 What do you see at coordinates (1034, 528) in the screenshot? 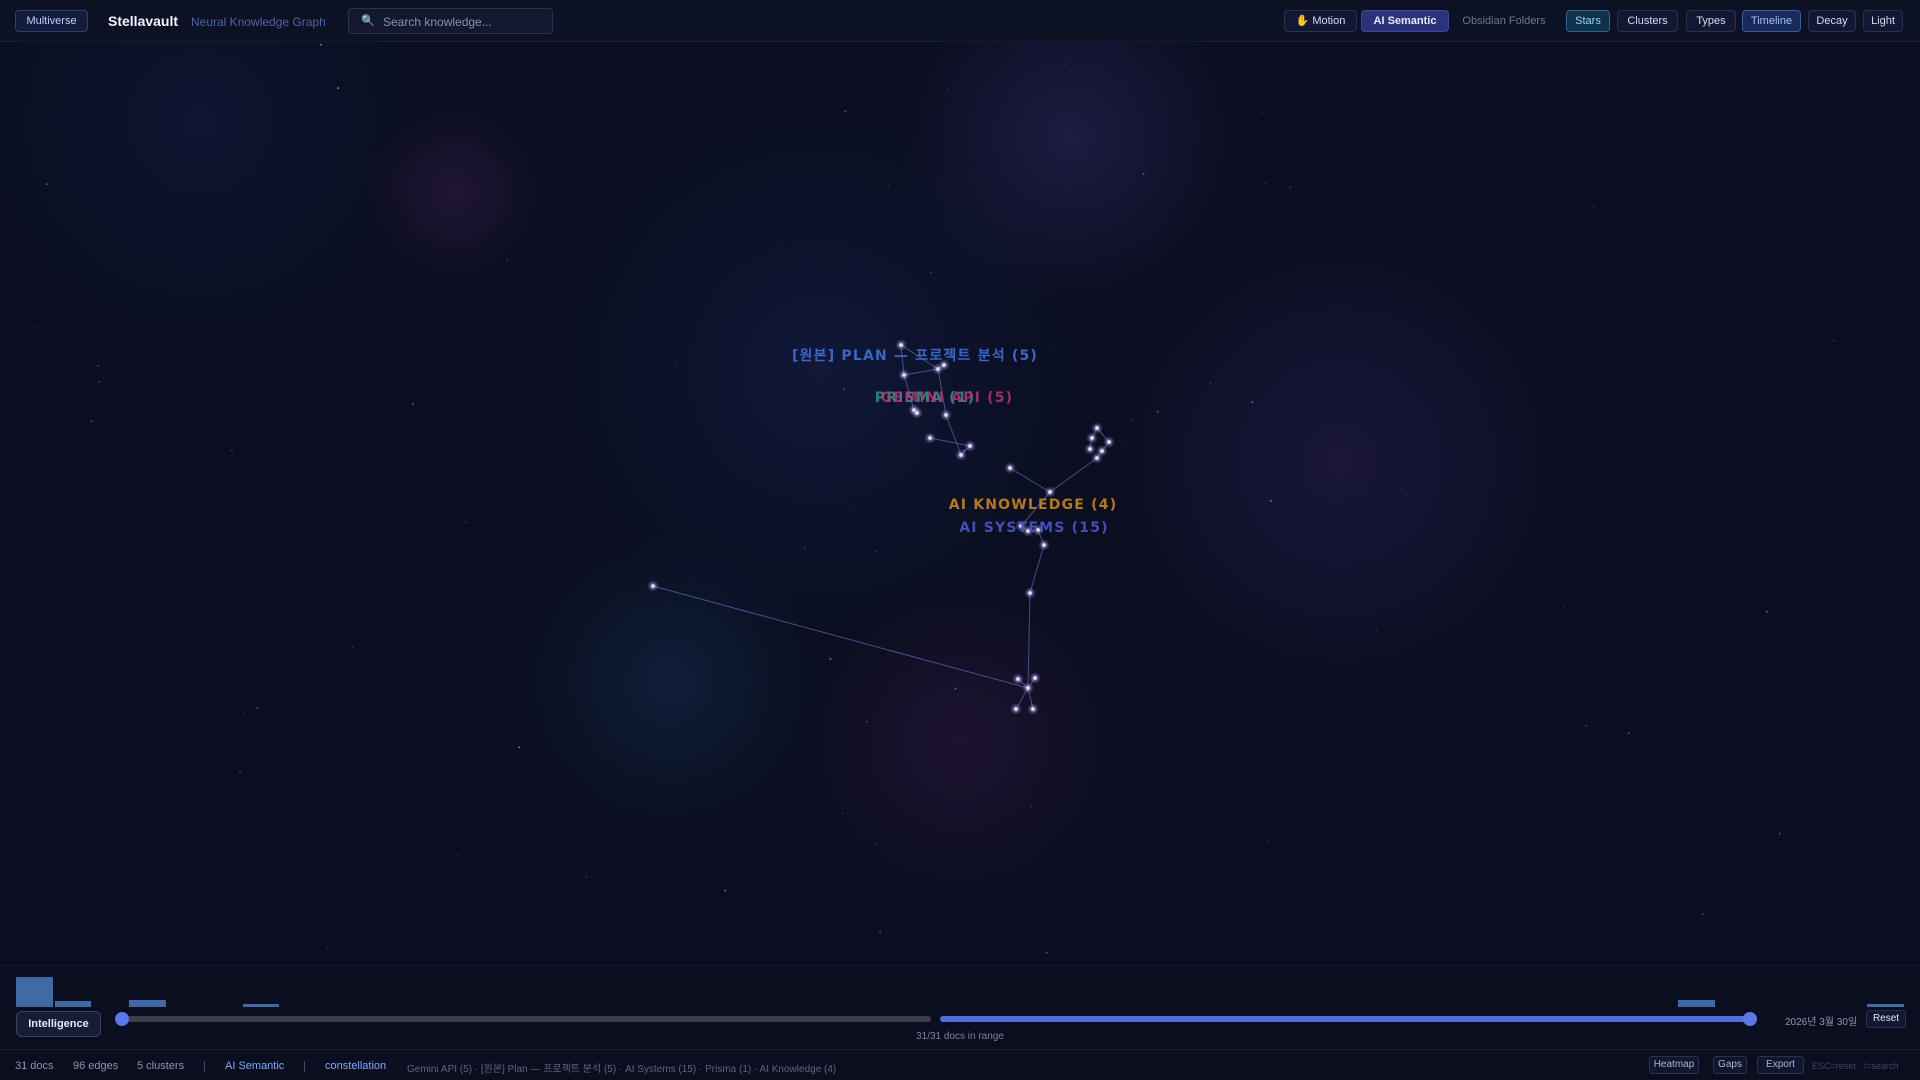
I see `cluster-label-ai-systems: AI SYSTEMS (15)` at bounding box center [1034, 528].